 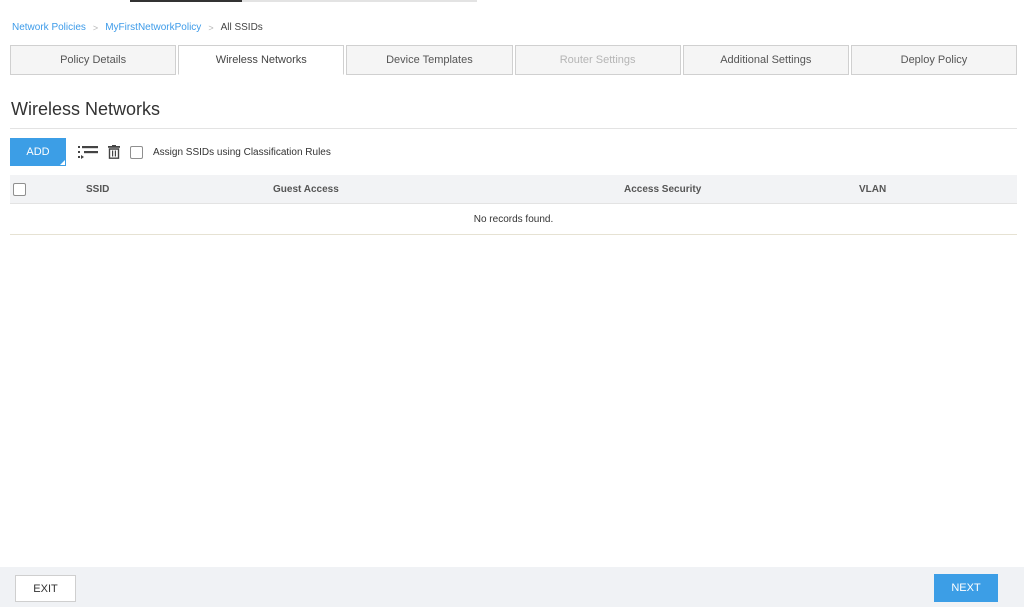 What do you see at coordinates (97, 189) in the screenshot?
I see `column-header-ssid: SSID` at bounding box center [97, 189].